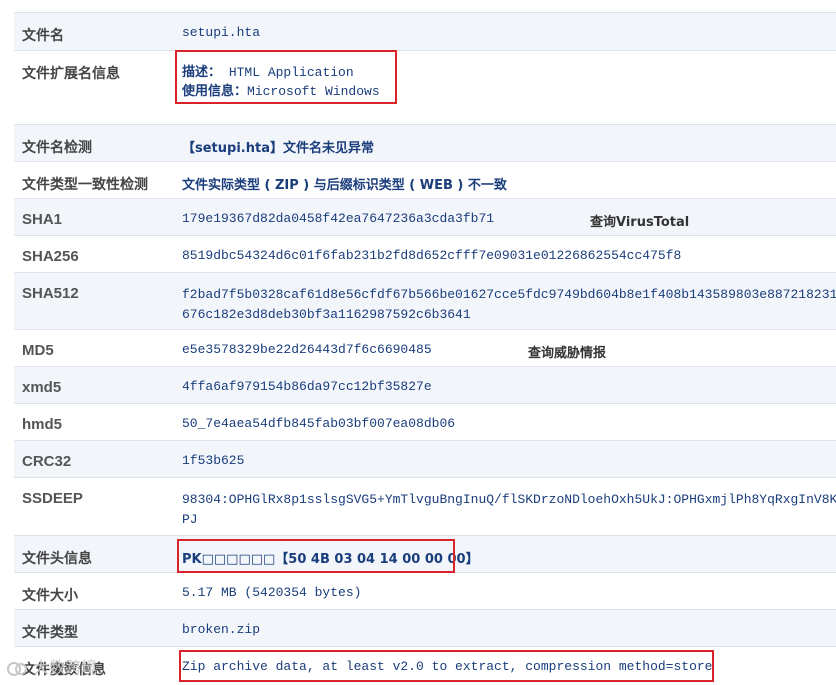 This screenshot has width=836, height=685. Describe the element at coordinates (38, 350) in the screenshot. I see `row-label: MD5` at that location.